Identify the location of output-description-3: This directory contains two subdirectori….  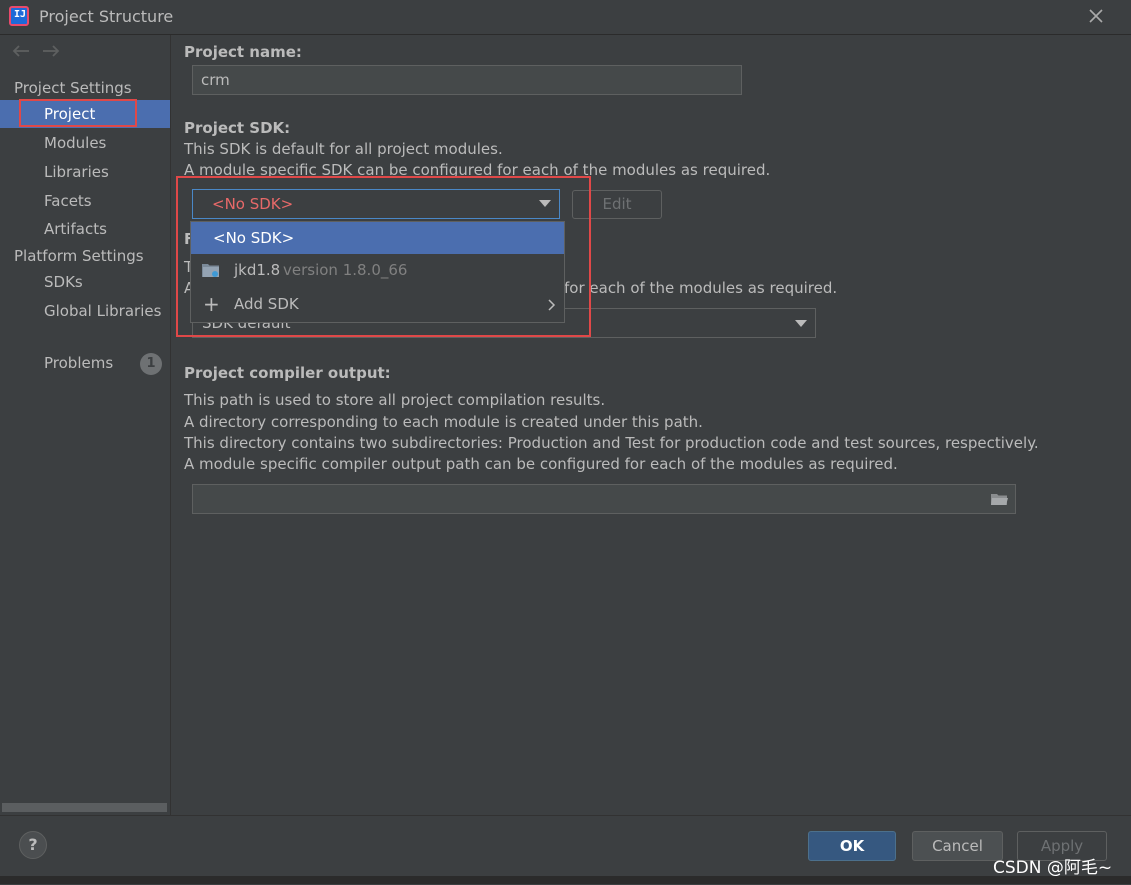
(611, 443).